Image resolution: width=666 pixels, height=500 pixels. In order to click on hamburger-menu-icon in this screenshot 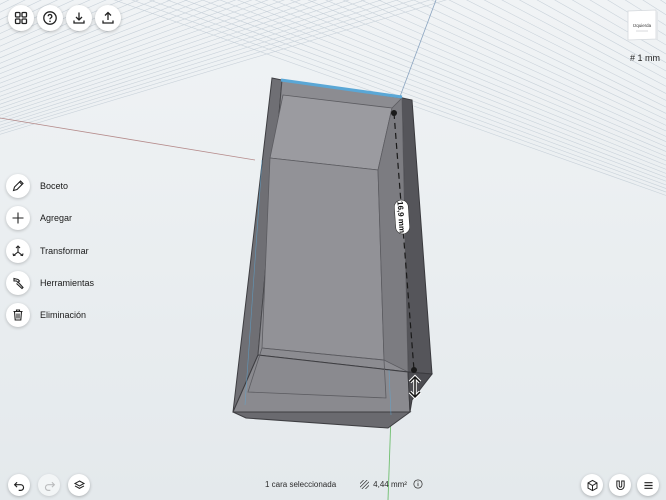, I will do `click(648, 485)`.